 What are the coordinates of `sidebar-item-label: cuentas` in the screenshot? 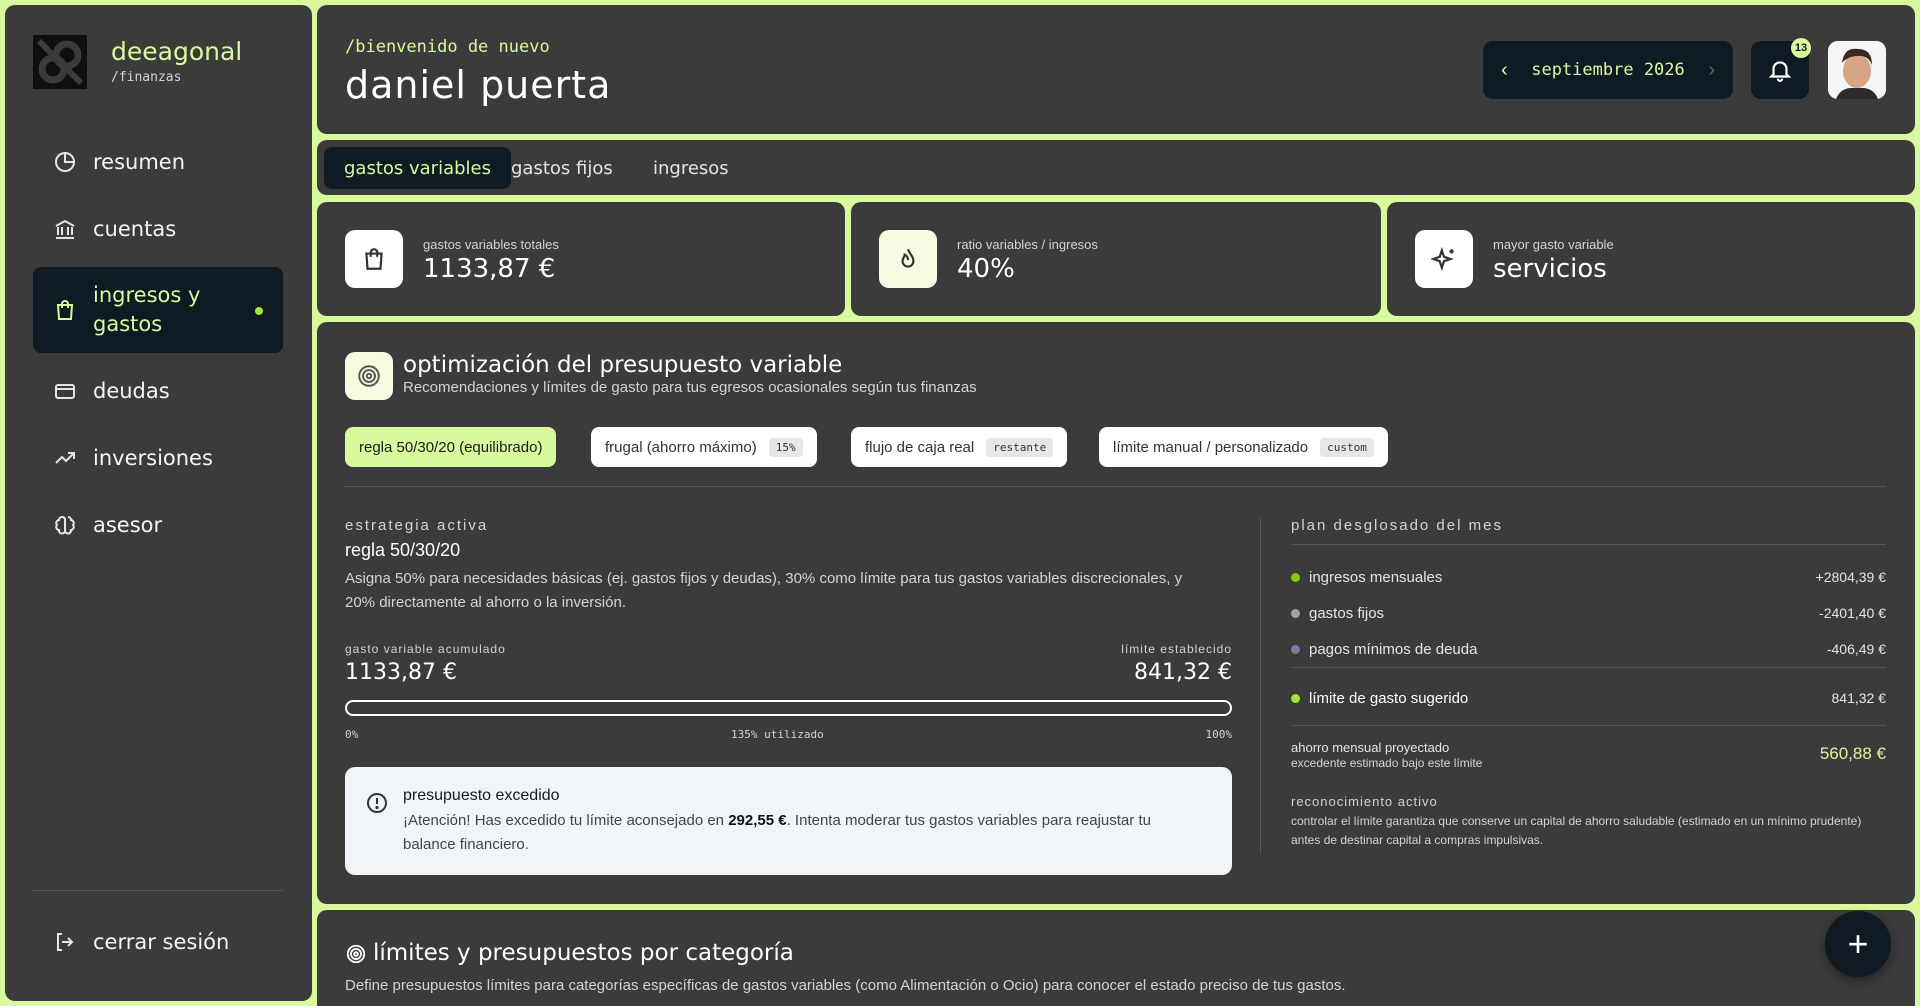 It's located at (135, 229).